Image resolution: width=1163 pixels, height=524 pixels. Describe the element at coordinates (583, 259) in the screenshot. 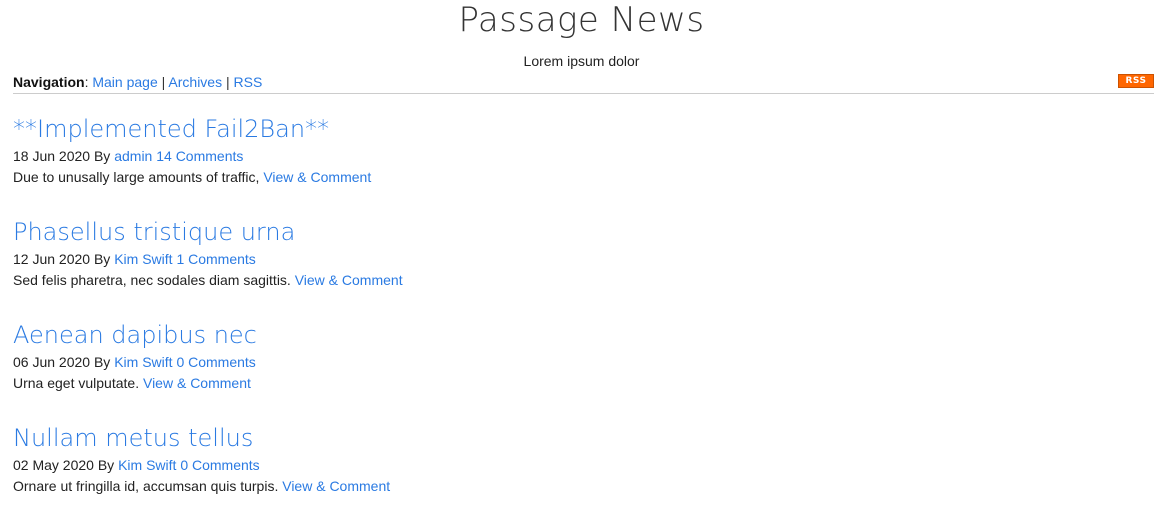

I see `post-meta: 12 Jun 2020 By Kim Swift 1 Comments` at that location.